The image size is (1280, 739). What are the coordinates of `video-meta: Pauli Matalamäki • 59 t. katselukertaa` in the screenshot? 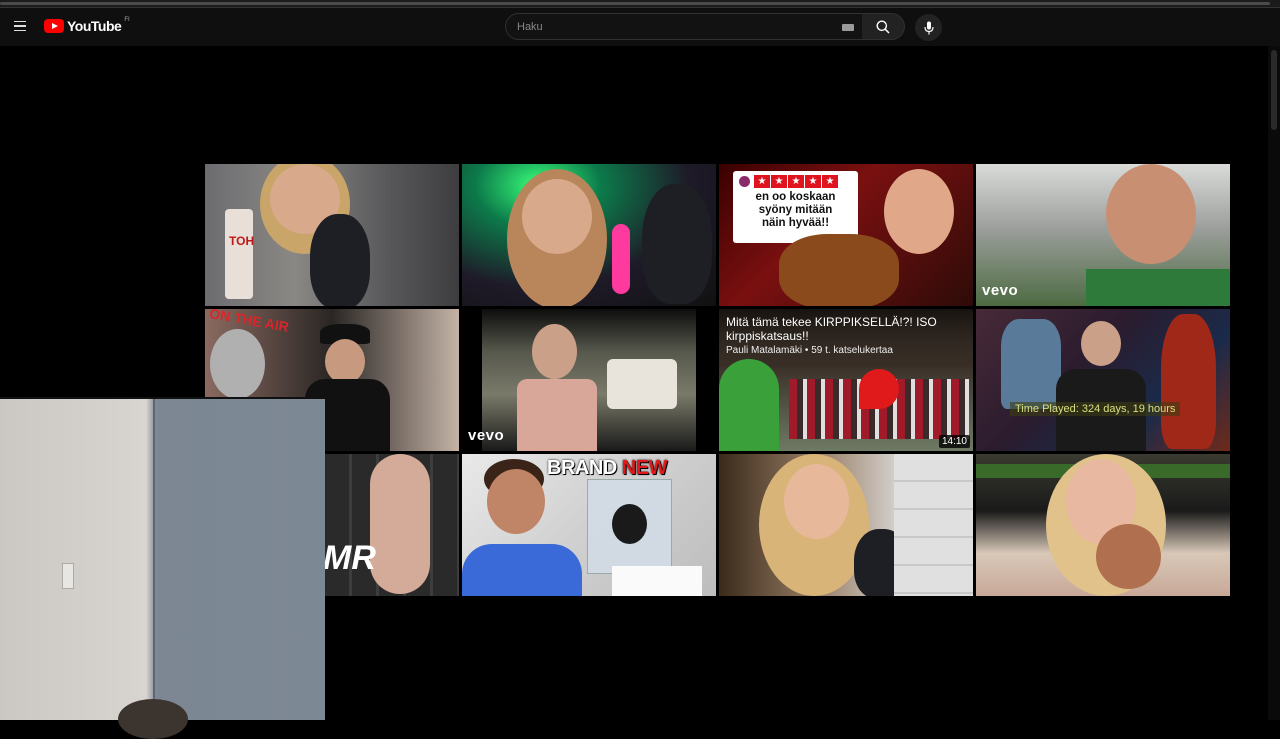 It's located at (809, 350).